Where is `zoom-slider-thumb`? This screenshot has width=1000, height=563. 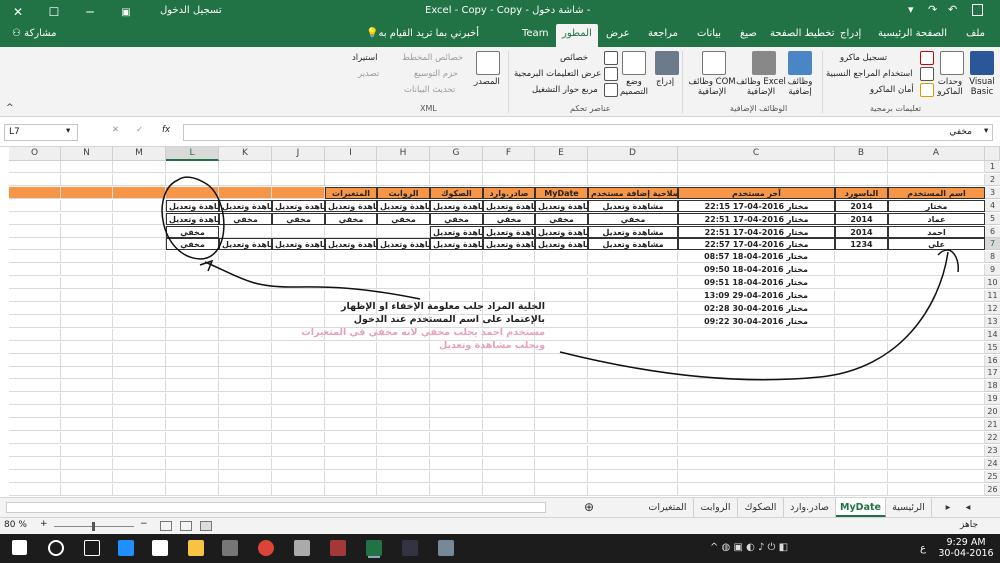
zoom-slider-thumb is located at coordinates (93, 526).